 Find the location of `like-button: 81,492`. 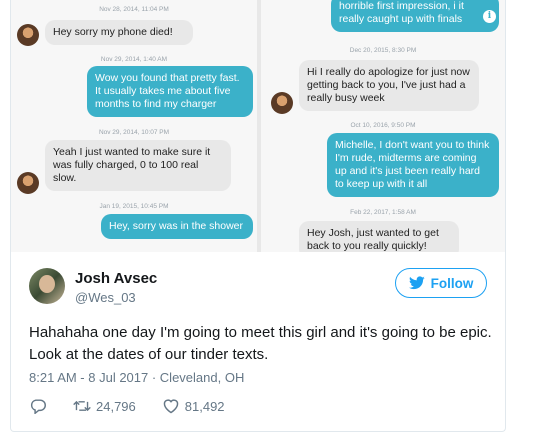

like-button: 81,492 is located at coordinates (193, 406).